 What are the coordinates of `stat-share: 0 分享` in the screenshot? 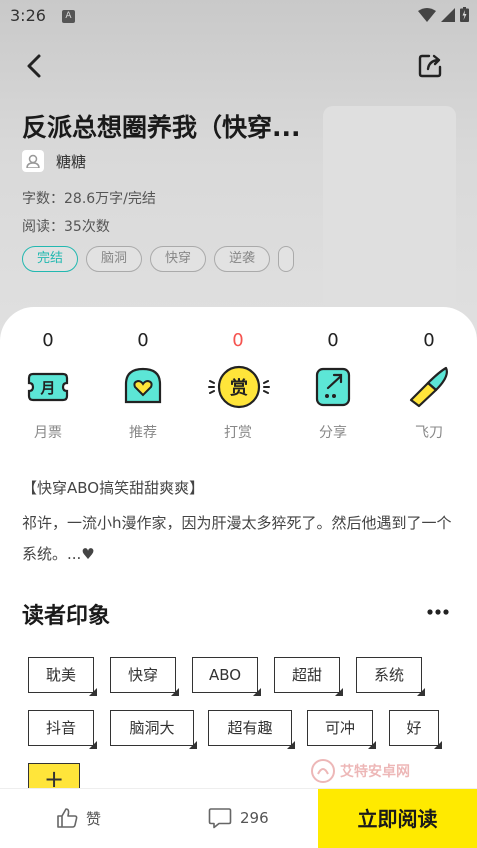 It's located at (333, 386).